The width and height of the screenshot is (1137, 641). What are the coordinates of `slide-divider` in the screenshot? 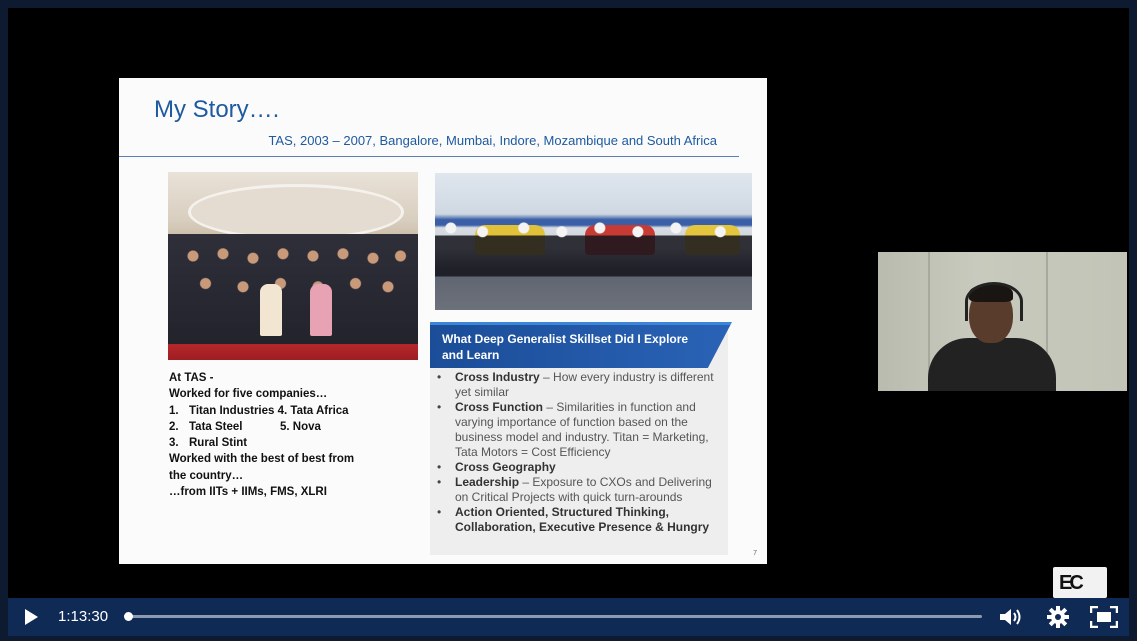 It's located at (429, 156).